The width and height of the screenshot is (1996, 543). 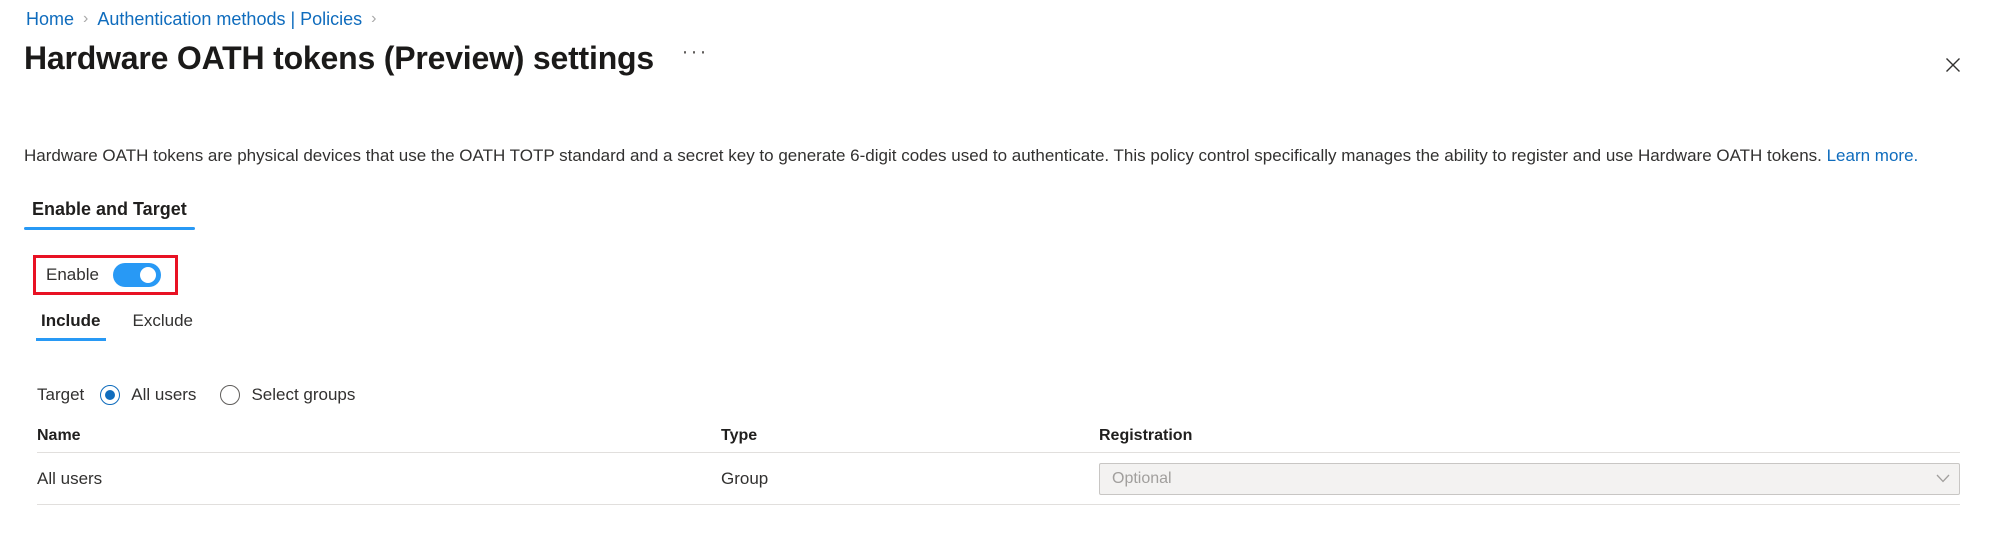 I want to click on registration-dropdown: Optional, so click(x=1529, y=478).